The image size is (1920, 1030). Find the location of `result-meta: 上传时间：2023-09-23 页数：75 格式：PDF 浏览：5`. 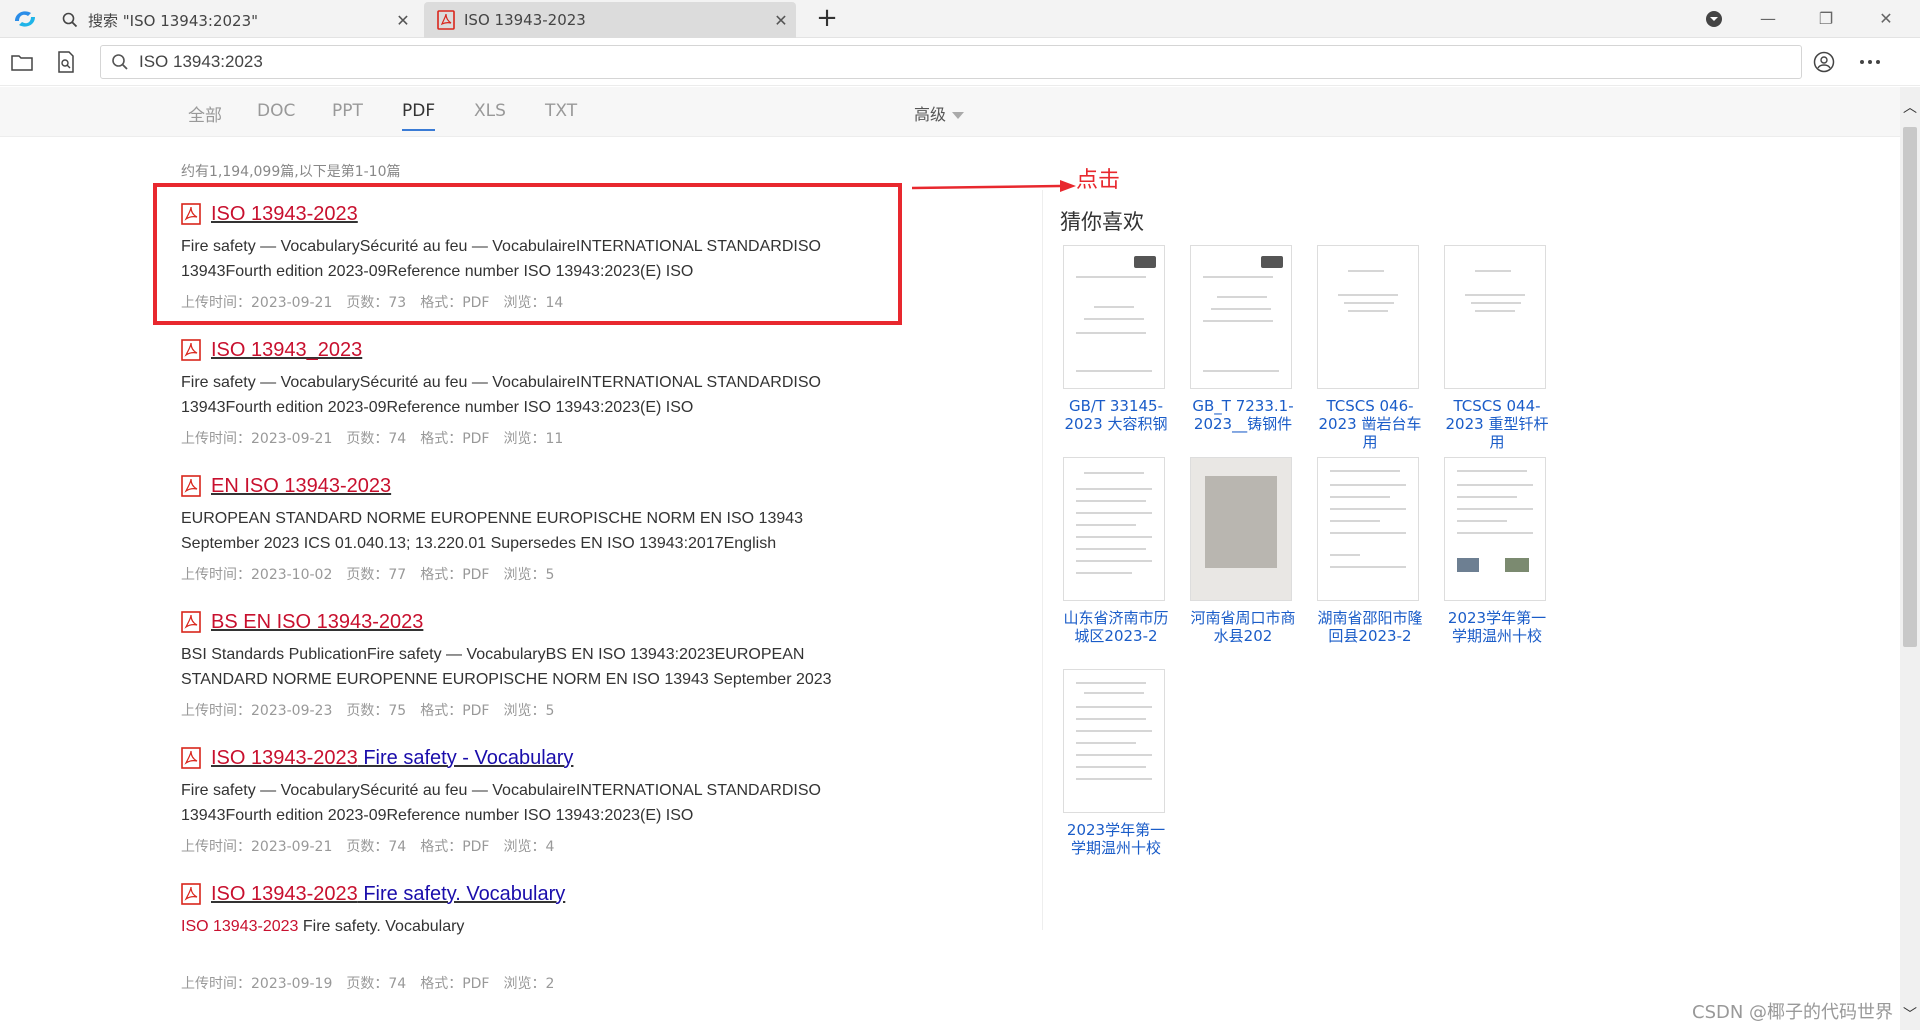

result-meta: 上传时间：2023-09-23 页数：75 格式：PDF 浏览：5 is located at coordinates (531, 710).